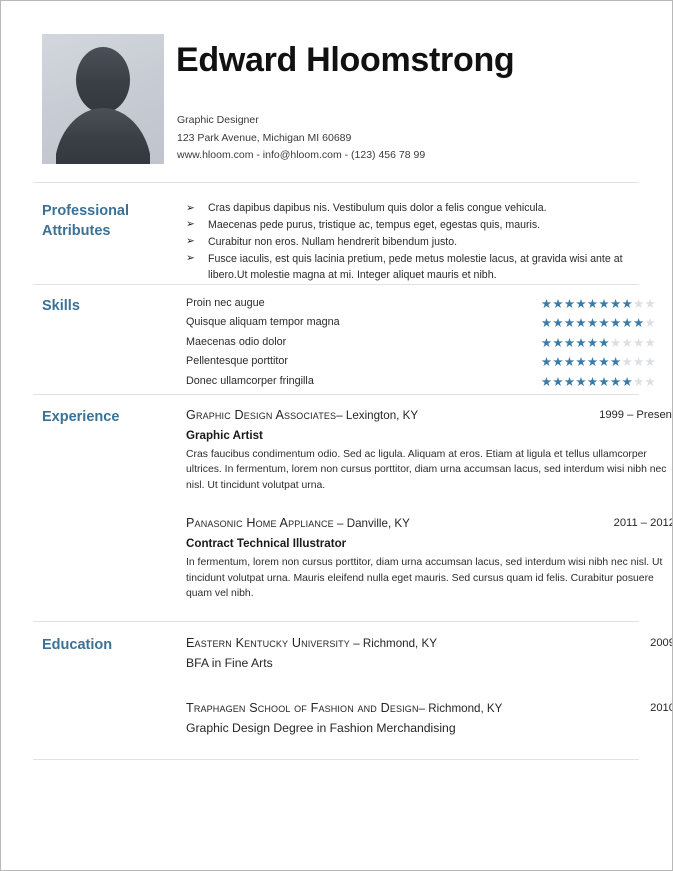 This screenshot has height=871, width=673. What do you see at coordinates (661, 708) in the screenshot?
I see `entry-date: 2010` at bounding box center [661, 708].